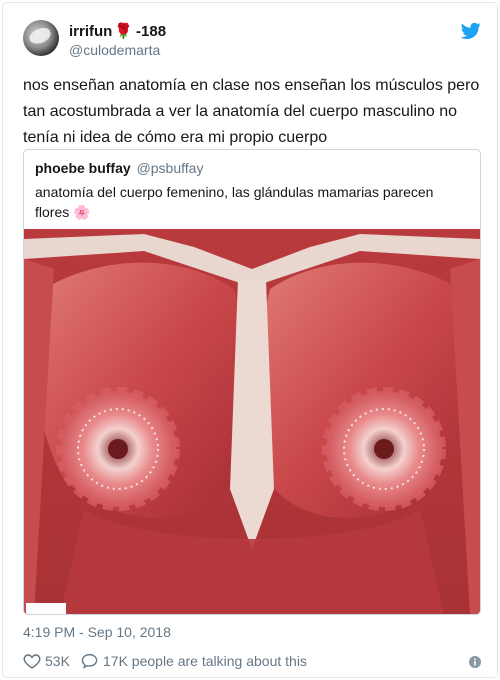 This screenshot has height=680, width=500. I want to click on speech-bubble-icon, so click(89, 661).